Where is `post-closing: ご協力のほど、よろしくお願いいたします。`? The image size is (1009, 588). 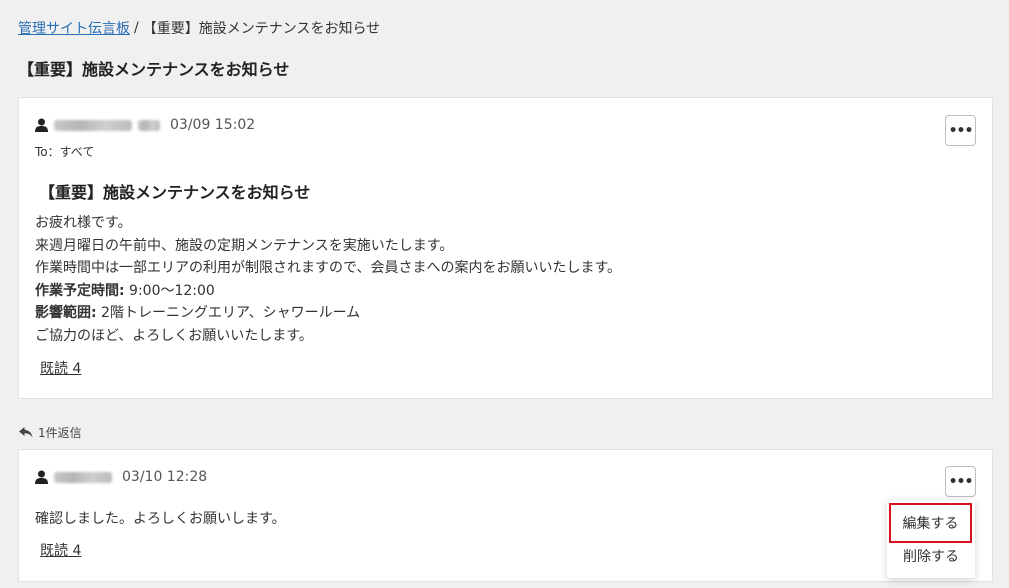 post-closing: ご協力のほど、よろしくお願いいたします。 is located at coordinates (174, 335).